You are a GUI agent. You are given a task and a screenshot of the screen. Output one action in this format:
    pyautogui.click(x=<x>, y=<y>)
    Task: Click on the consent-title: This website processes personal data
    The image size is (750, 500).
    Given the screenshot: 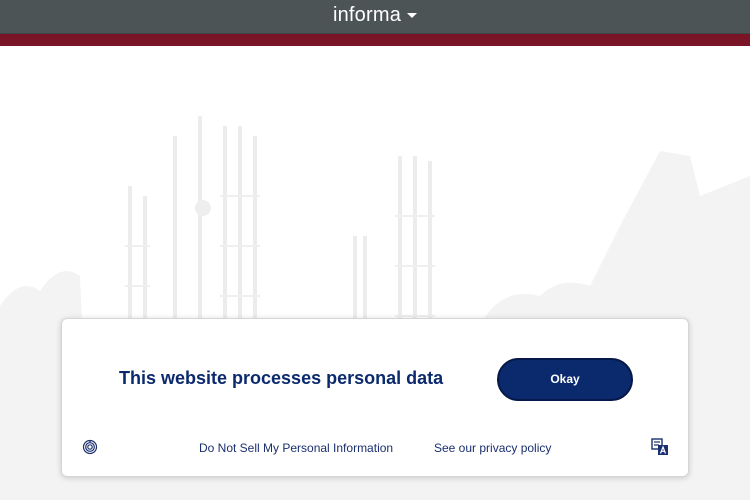 What is the action you would take?
    pyautogui.click(x=281, y=378)
    